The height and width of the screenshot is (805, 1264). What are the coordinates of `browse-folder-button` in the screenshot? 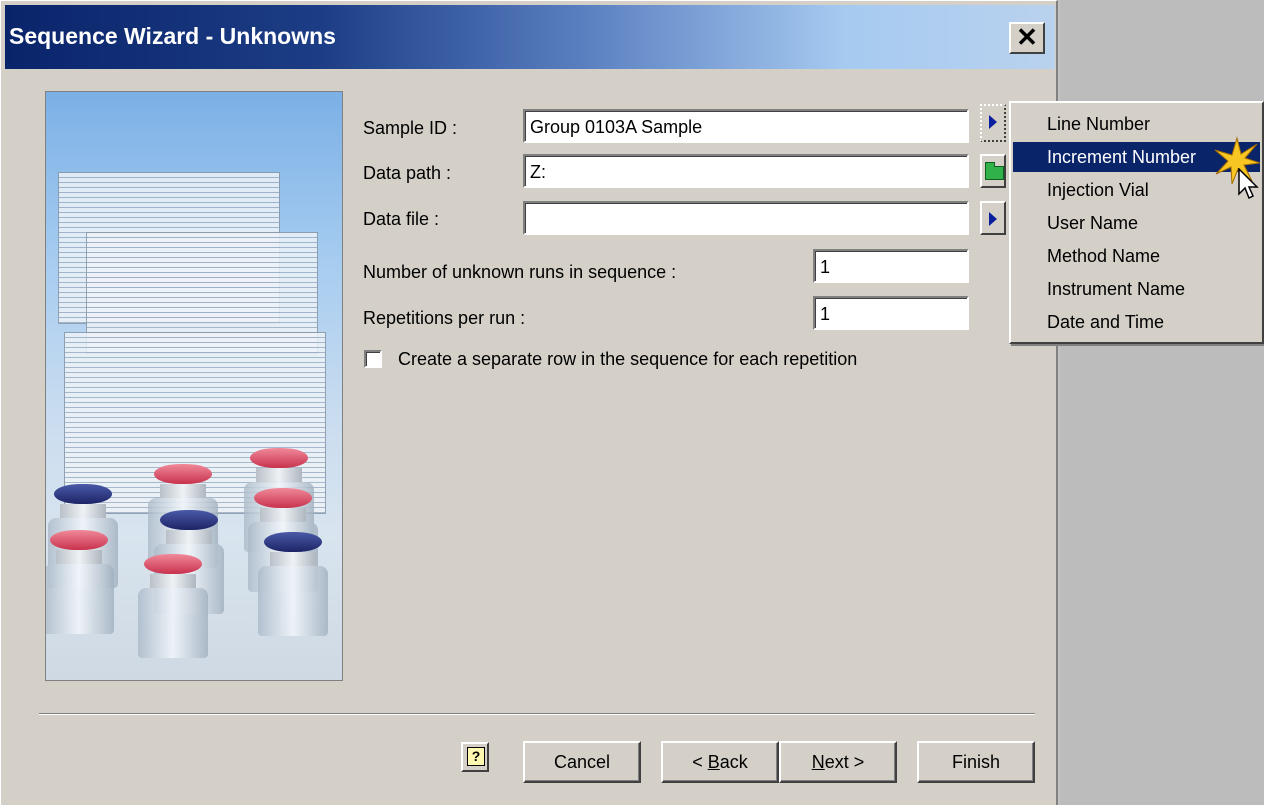 It's located at (993, 171).